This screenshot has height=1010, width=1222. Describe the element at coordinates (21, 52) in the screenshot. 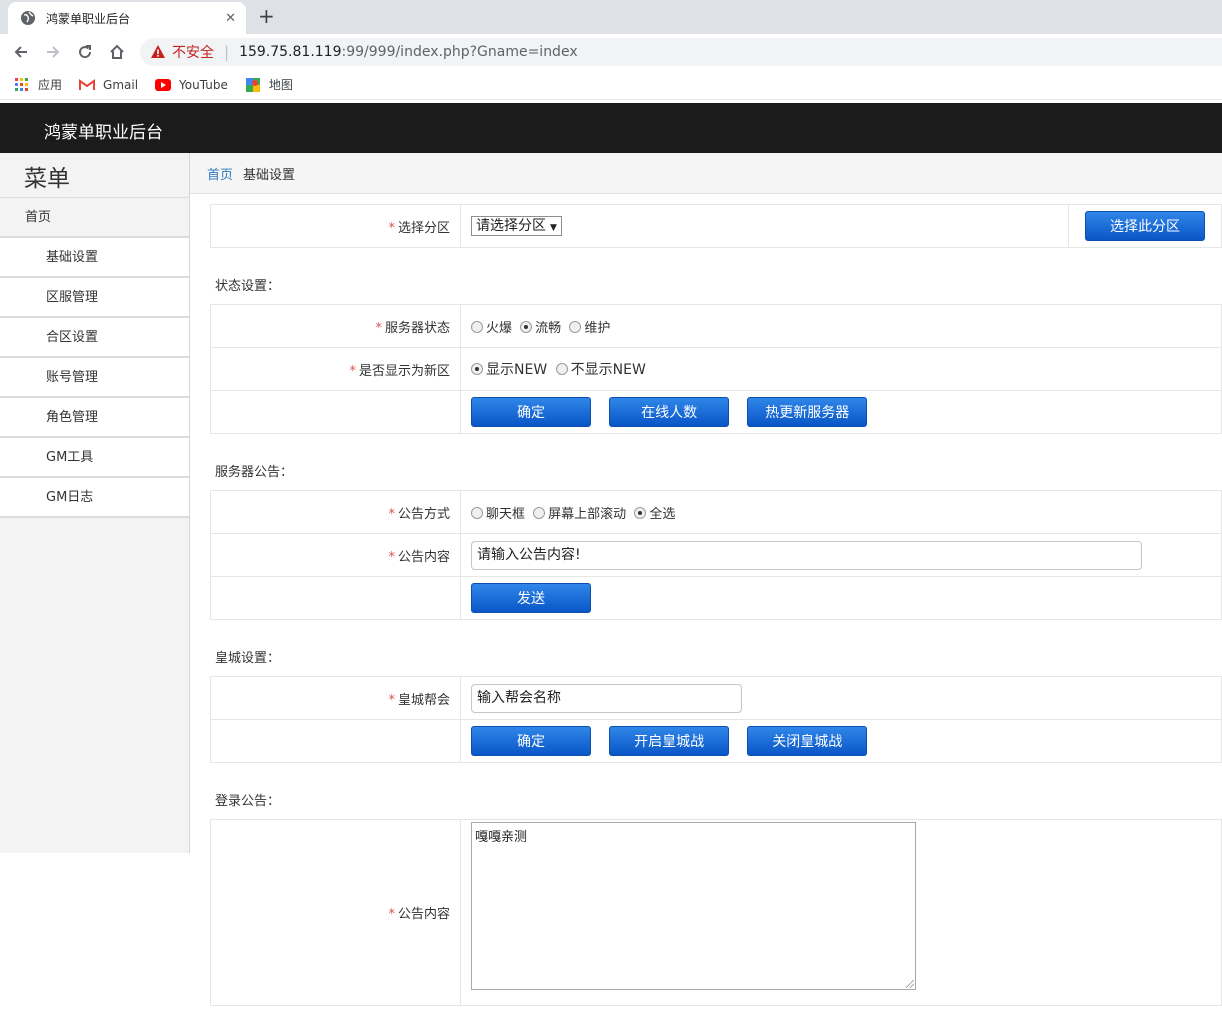

I see `back-icon` at that location.